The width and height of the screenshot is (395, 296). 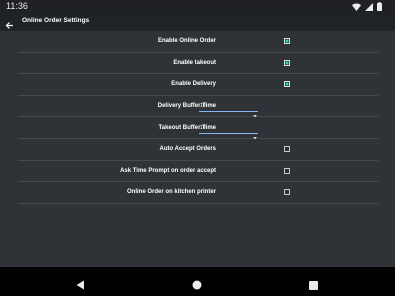 I want to click on page-title: Online Order Settings, so click(x=56, y=20).